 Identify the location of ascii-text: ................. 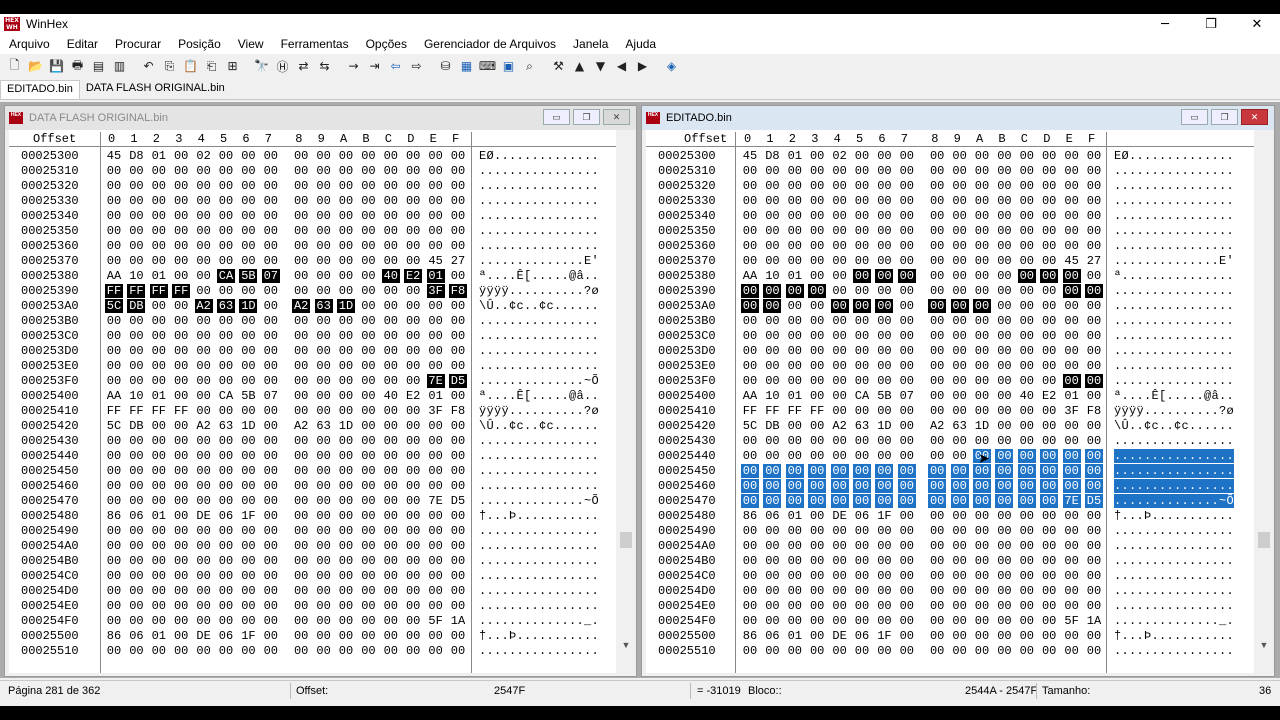
(1174, 366).